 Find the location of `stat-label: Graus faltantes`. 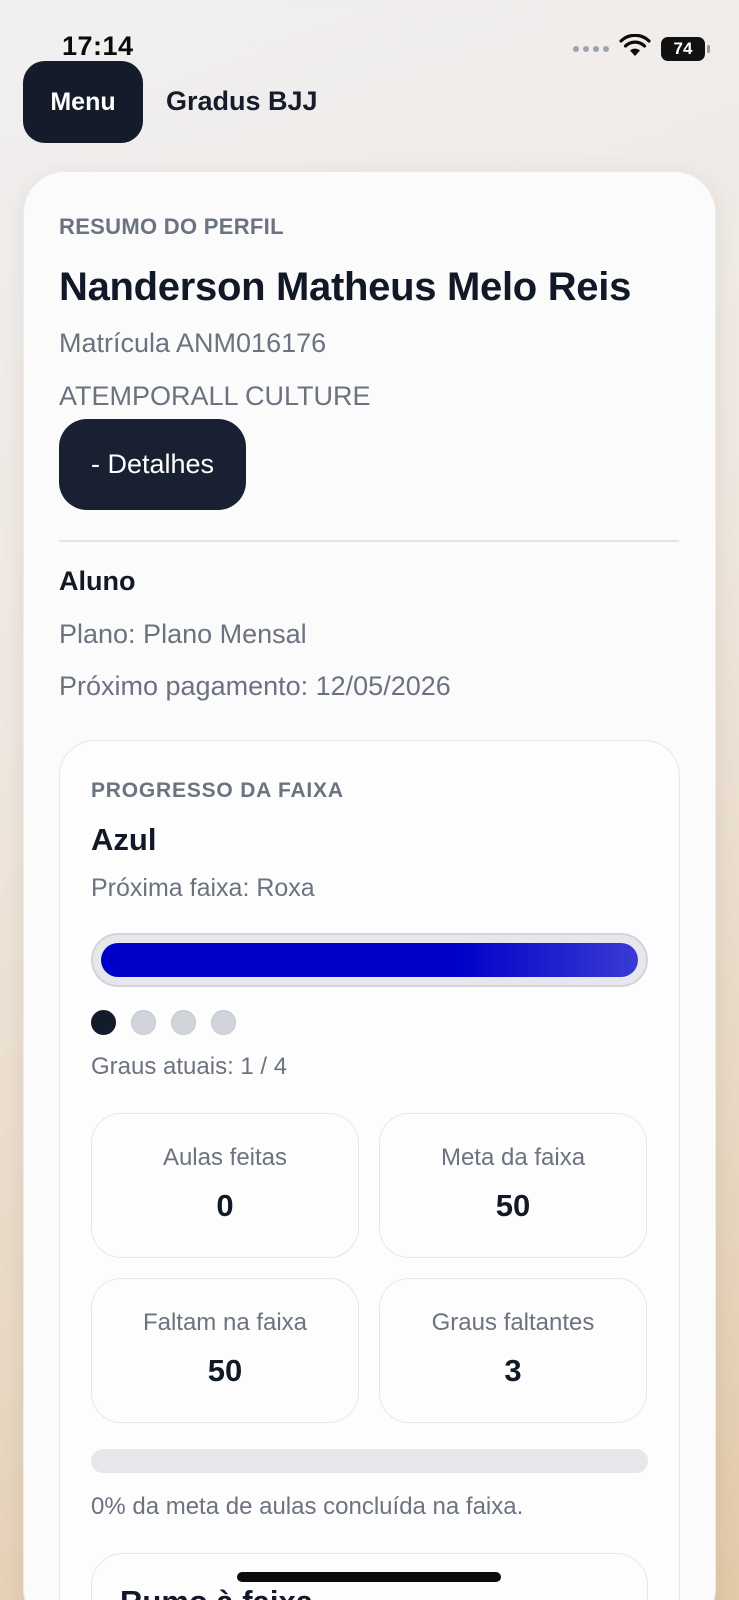

stat-label: Graus faltantes is located at coordinates (513, 1322).